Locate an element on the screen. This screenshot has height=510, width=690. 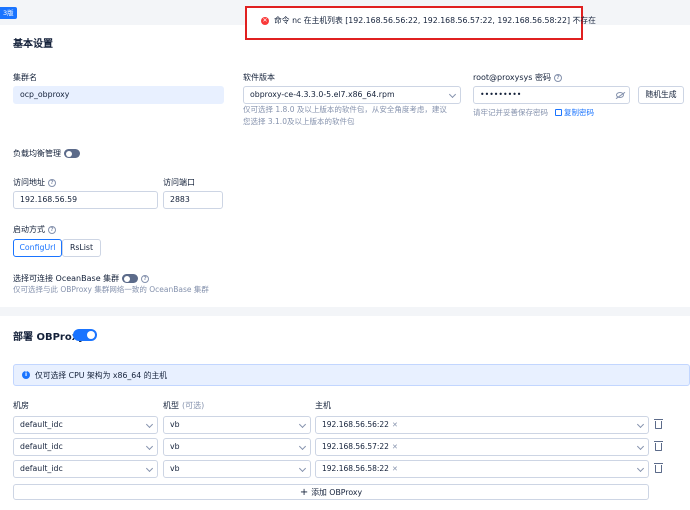
col-model-label: 机型 is located at coordinates (171, 405).